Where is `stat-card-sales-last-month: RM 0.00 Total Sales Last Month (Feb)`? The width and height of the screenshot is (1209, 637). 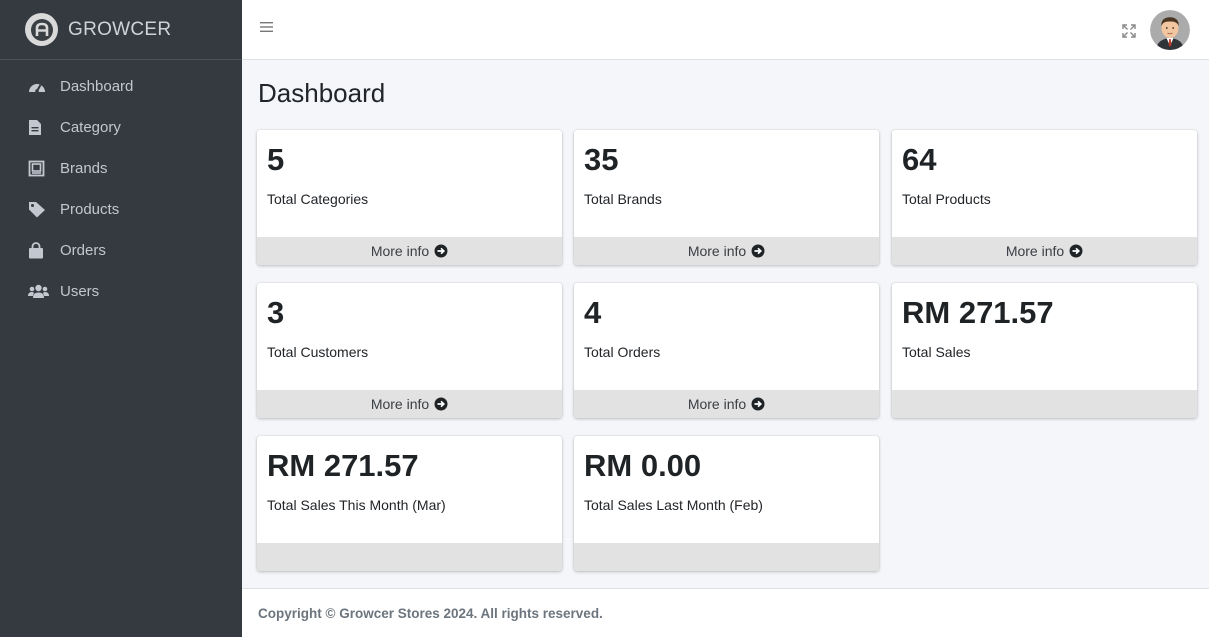
stat-card-sales-last-month: RM 0.00 Total Sales Last Month (Feb) is located at coordinates (726, 503).